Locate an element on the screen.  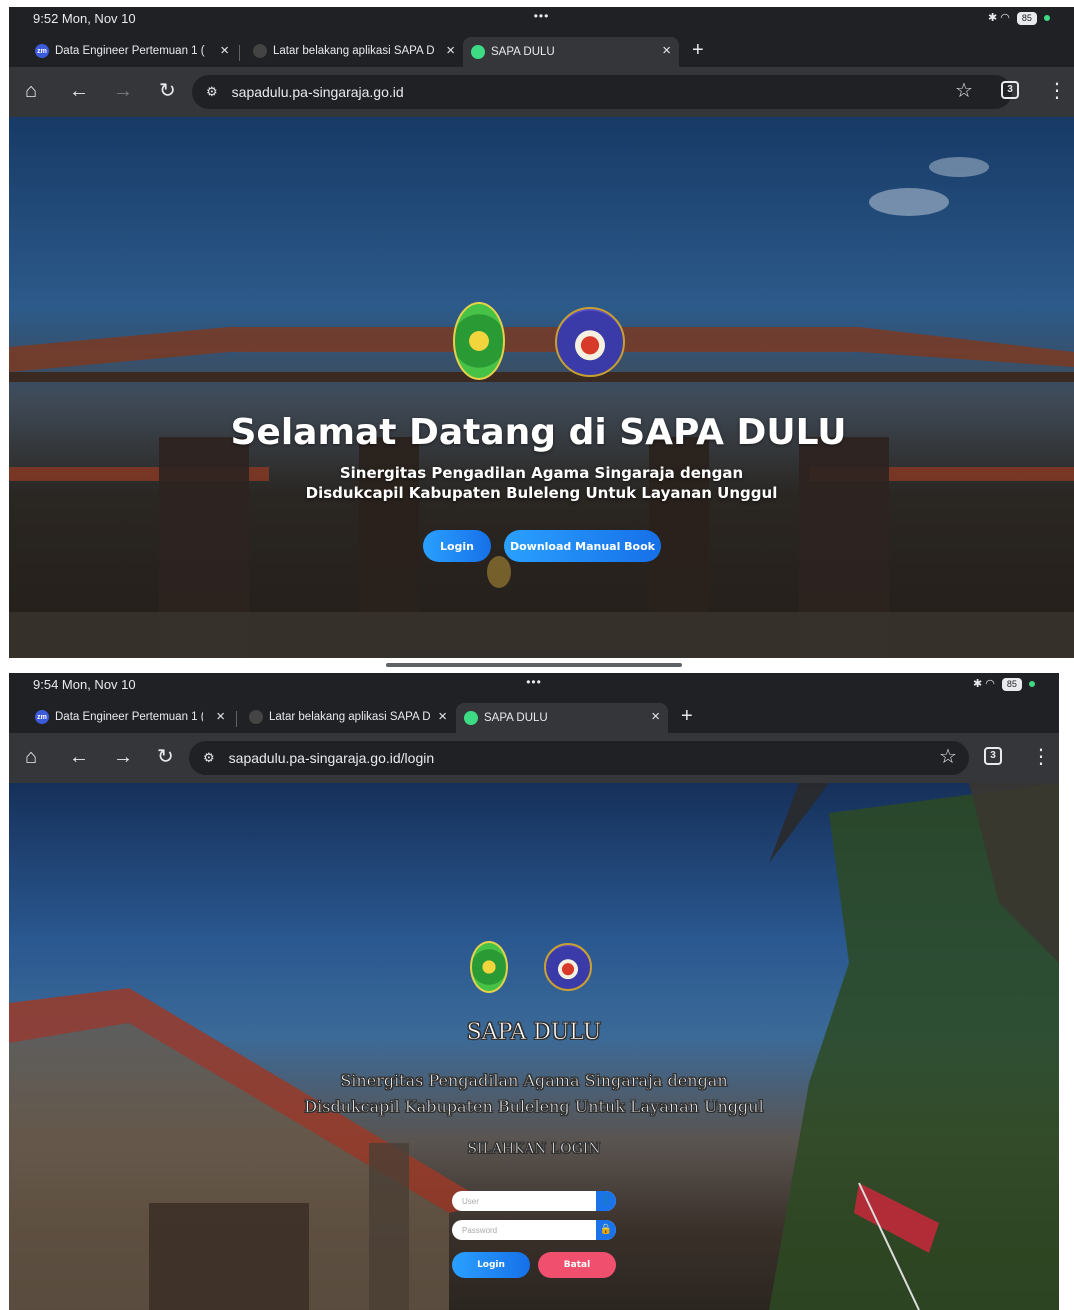
address-bar: ⚙ sapadulu.pa-singaraja.go.id is located at coordinates (602, 92).